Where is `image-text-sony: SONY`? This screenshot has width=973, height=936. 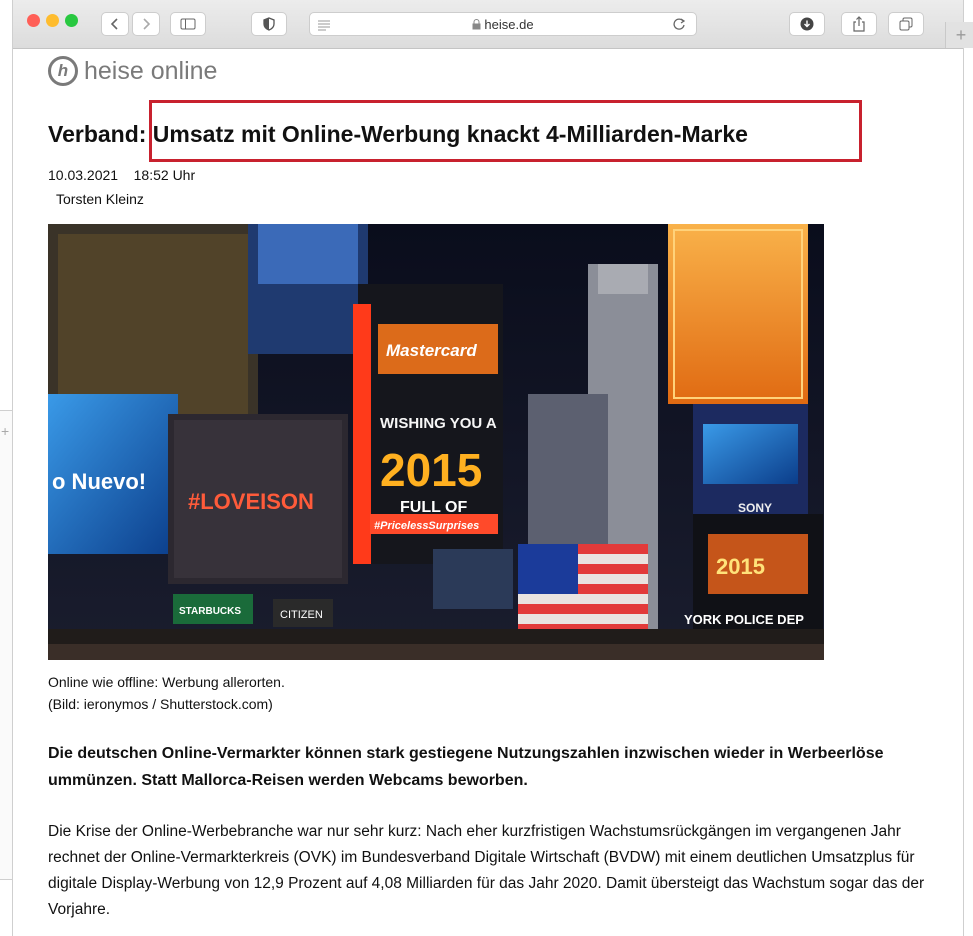 image-text-sony: SONY is located at coordinates (755, 508).